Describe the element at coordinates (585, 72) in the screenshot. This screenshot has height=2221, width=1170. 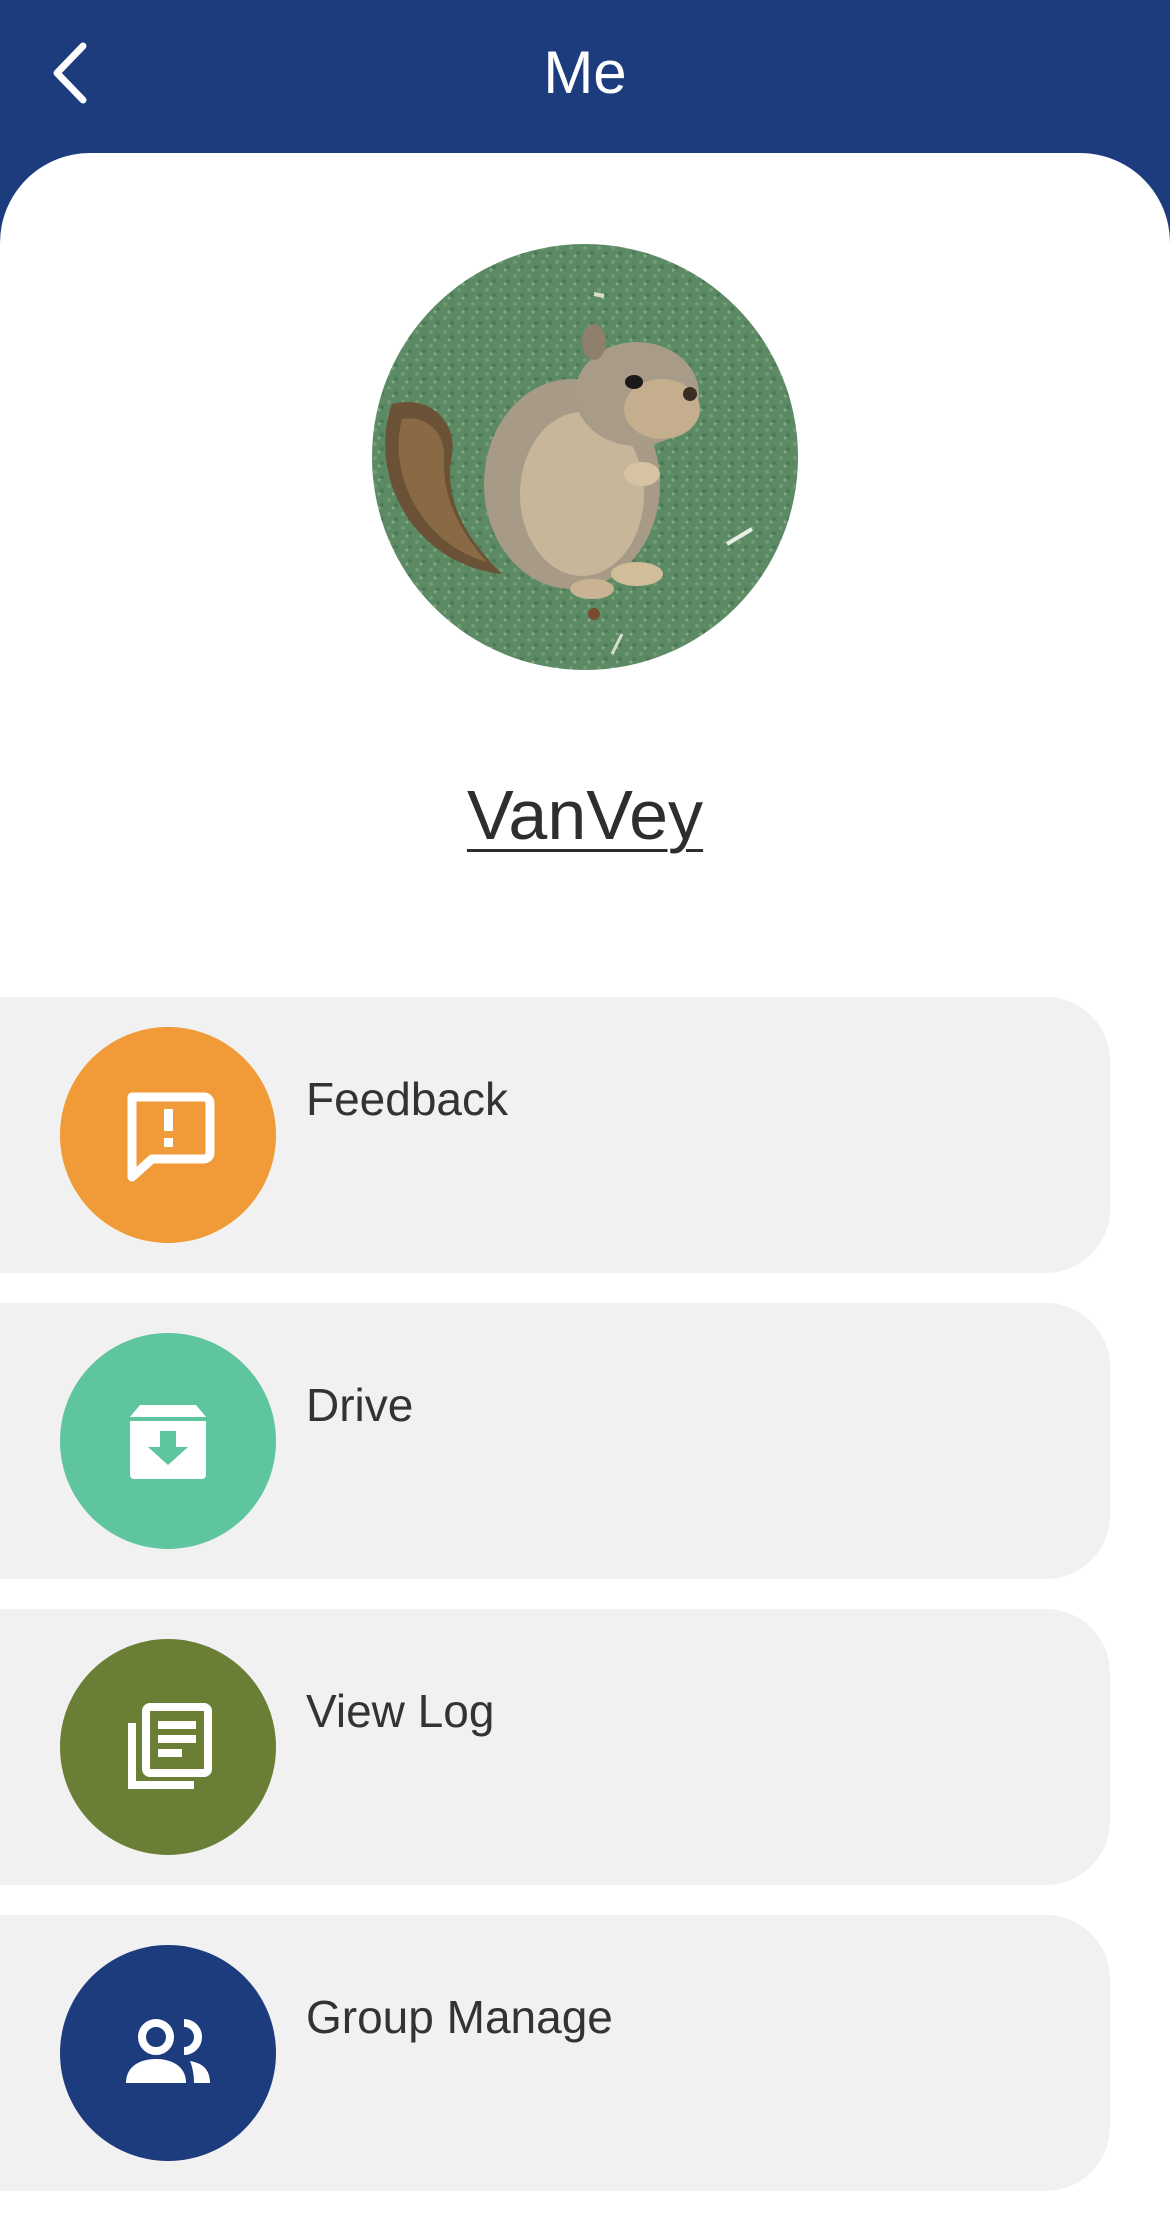
I see `page-title: Me` at that location.